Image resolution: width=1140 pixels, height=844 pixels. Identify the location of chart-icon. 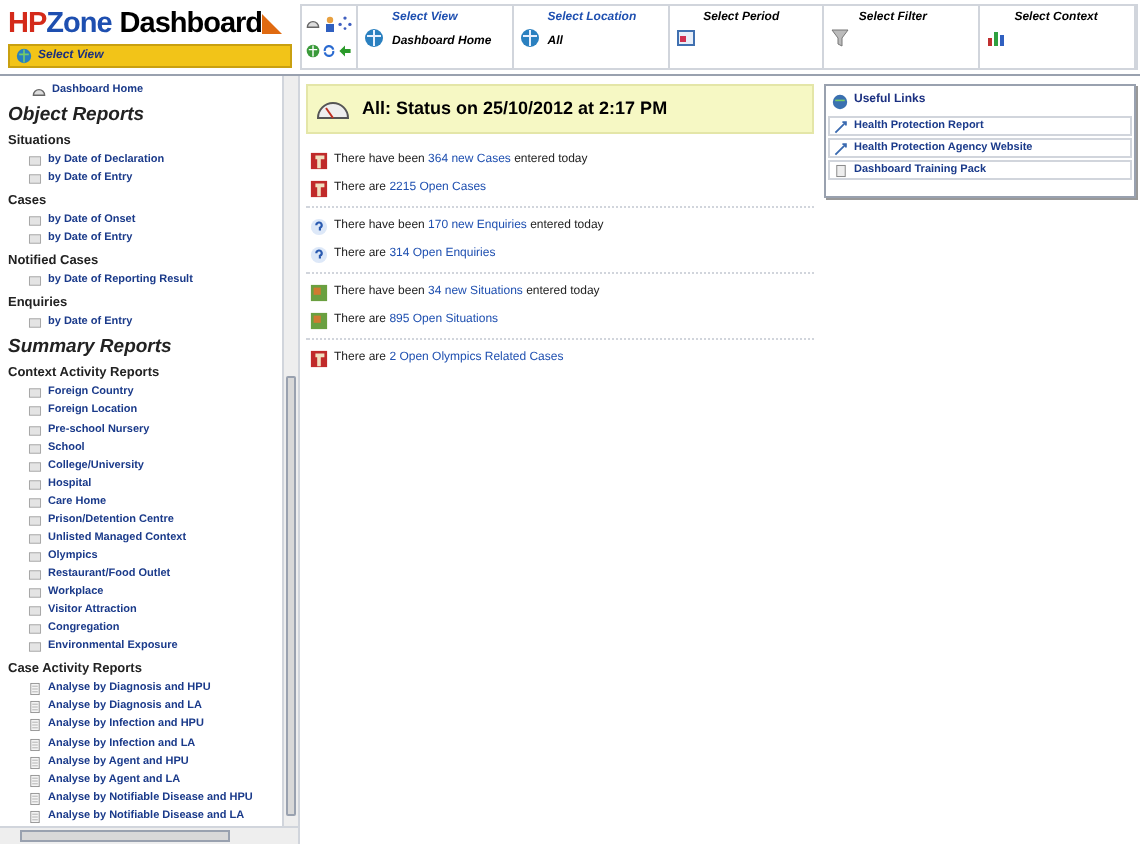
(996, 37).